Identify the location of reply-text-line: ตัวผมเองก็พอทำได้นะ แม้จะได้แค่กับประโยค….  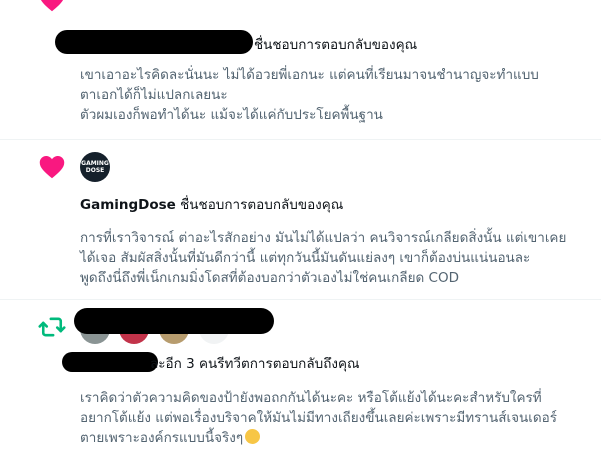
(231, 115).